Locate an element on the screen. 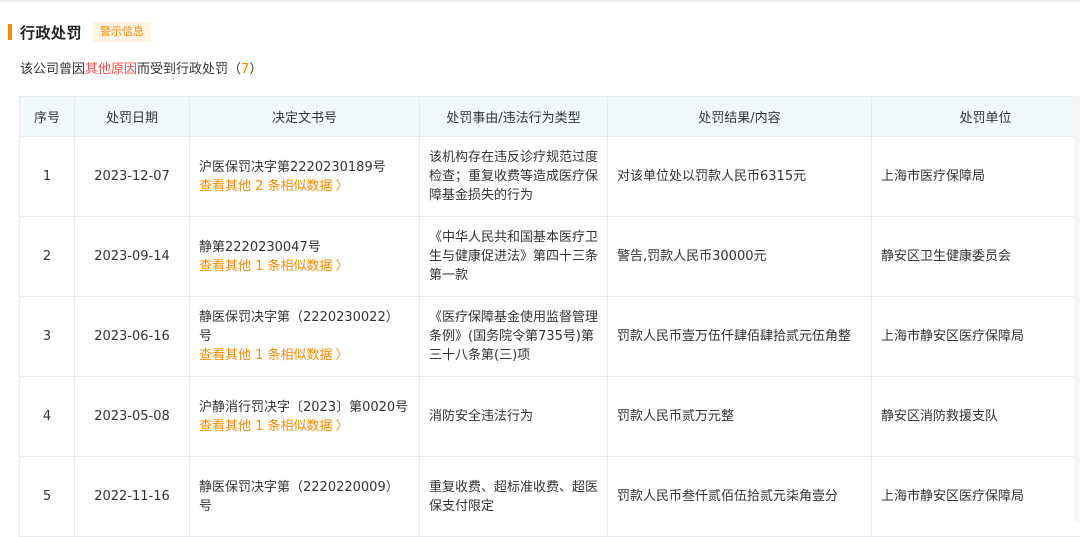  summary-mid: 而受到行政处罚（ is located at coordinates (189, 69).